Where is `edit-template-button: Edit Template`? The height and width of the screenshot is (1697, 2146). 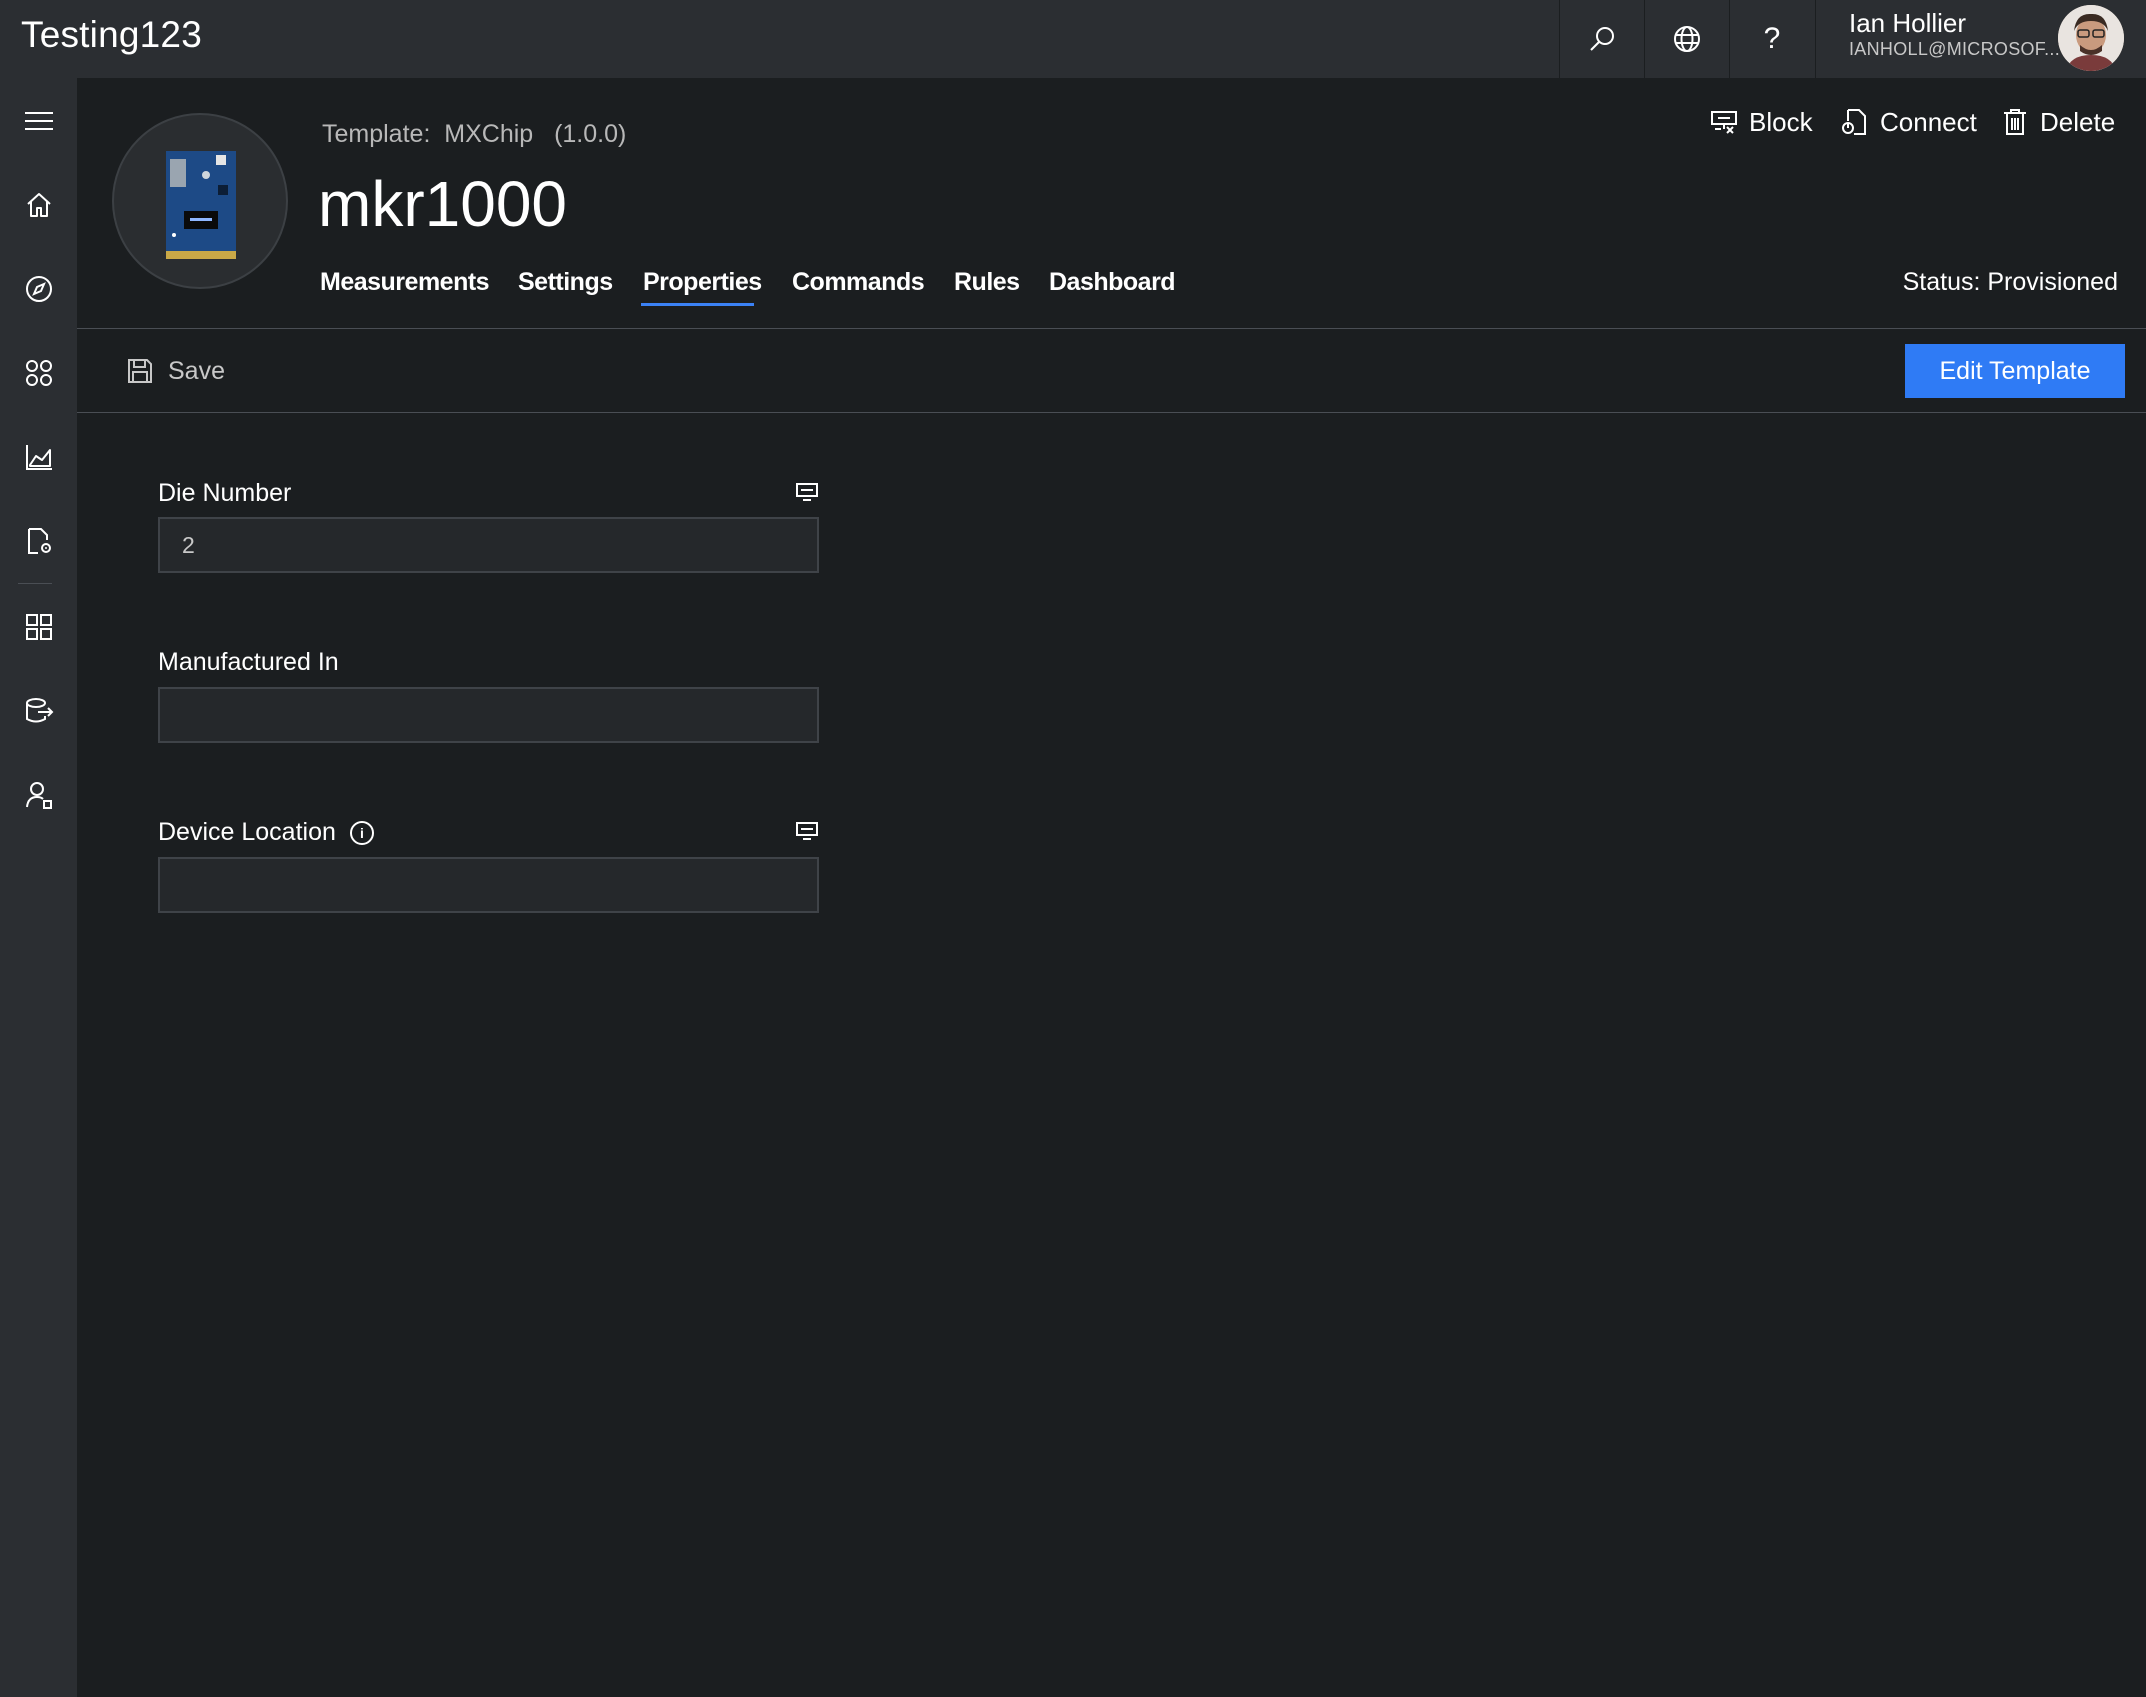
edit-template-button: Edit Template is located at coordinates (2015, 371).